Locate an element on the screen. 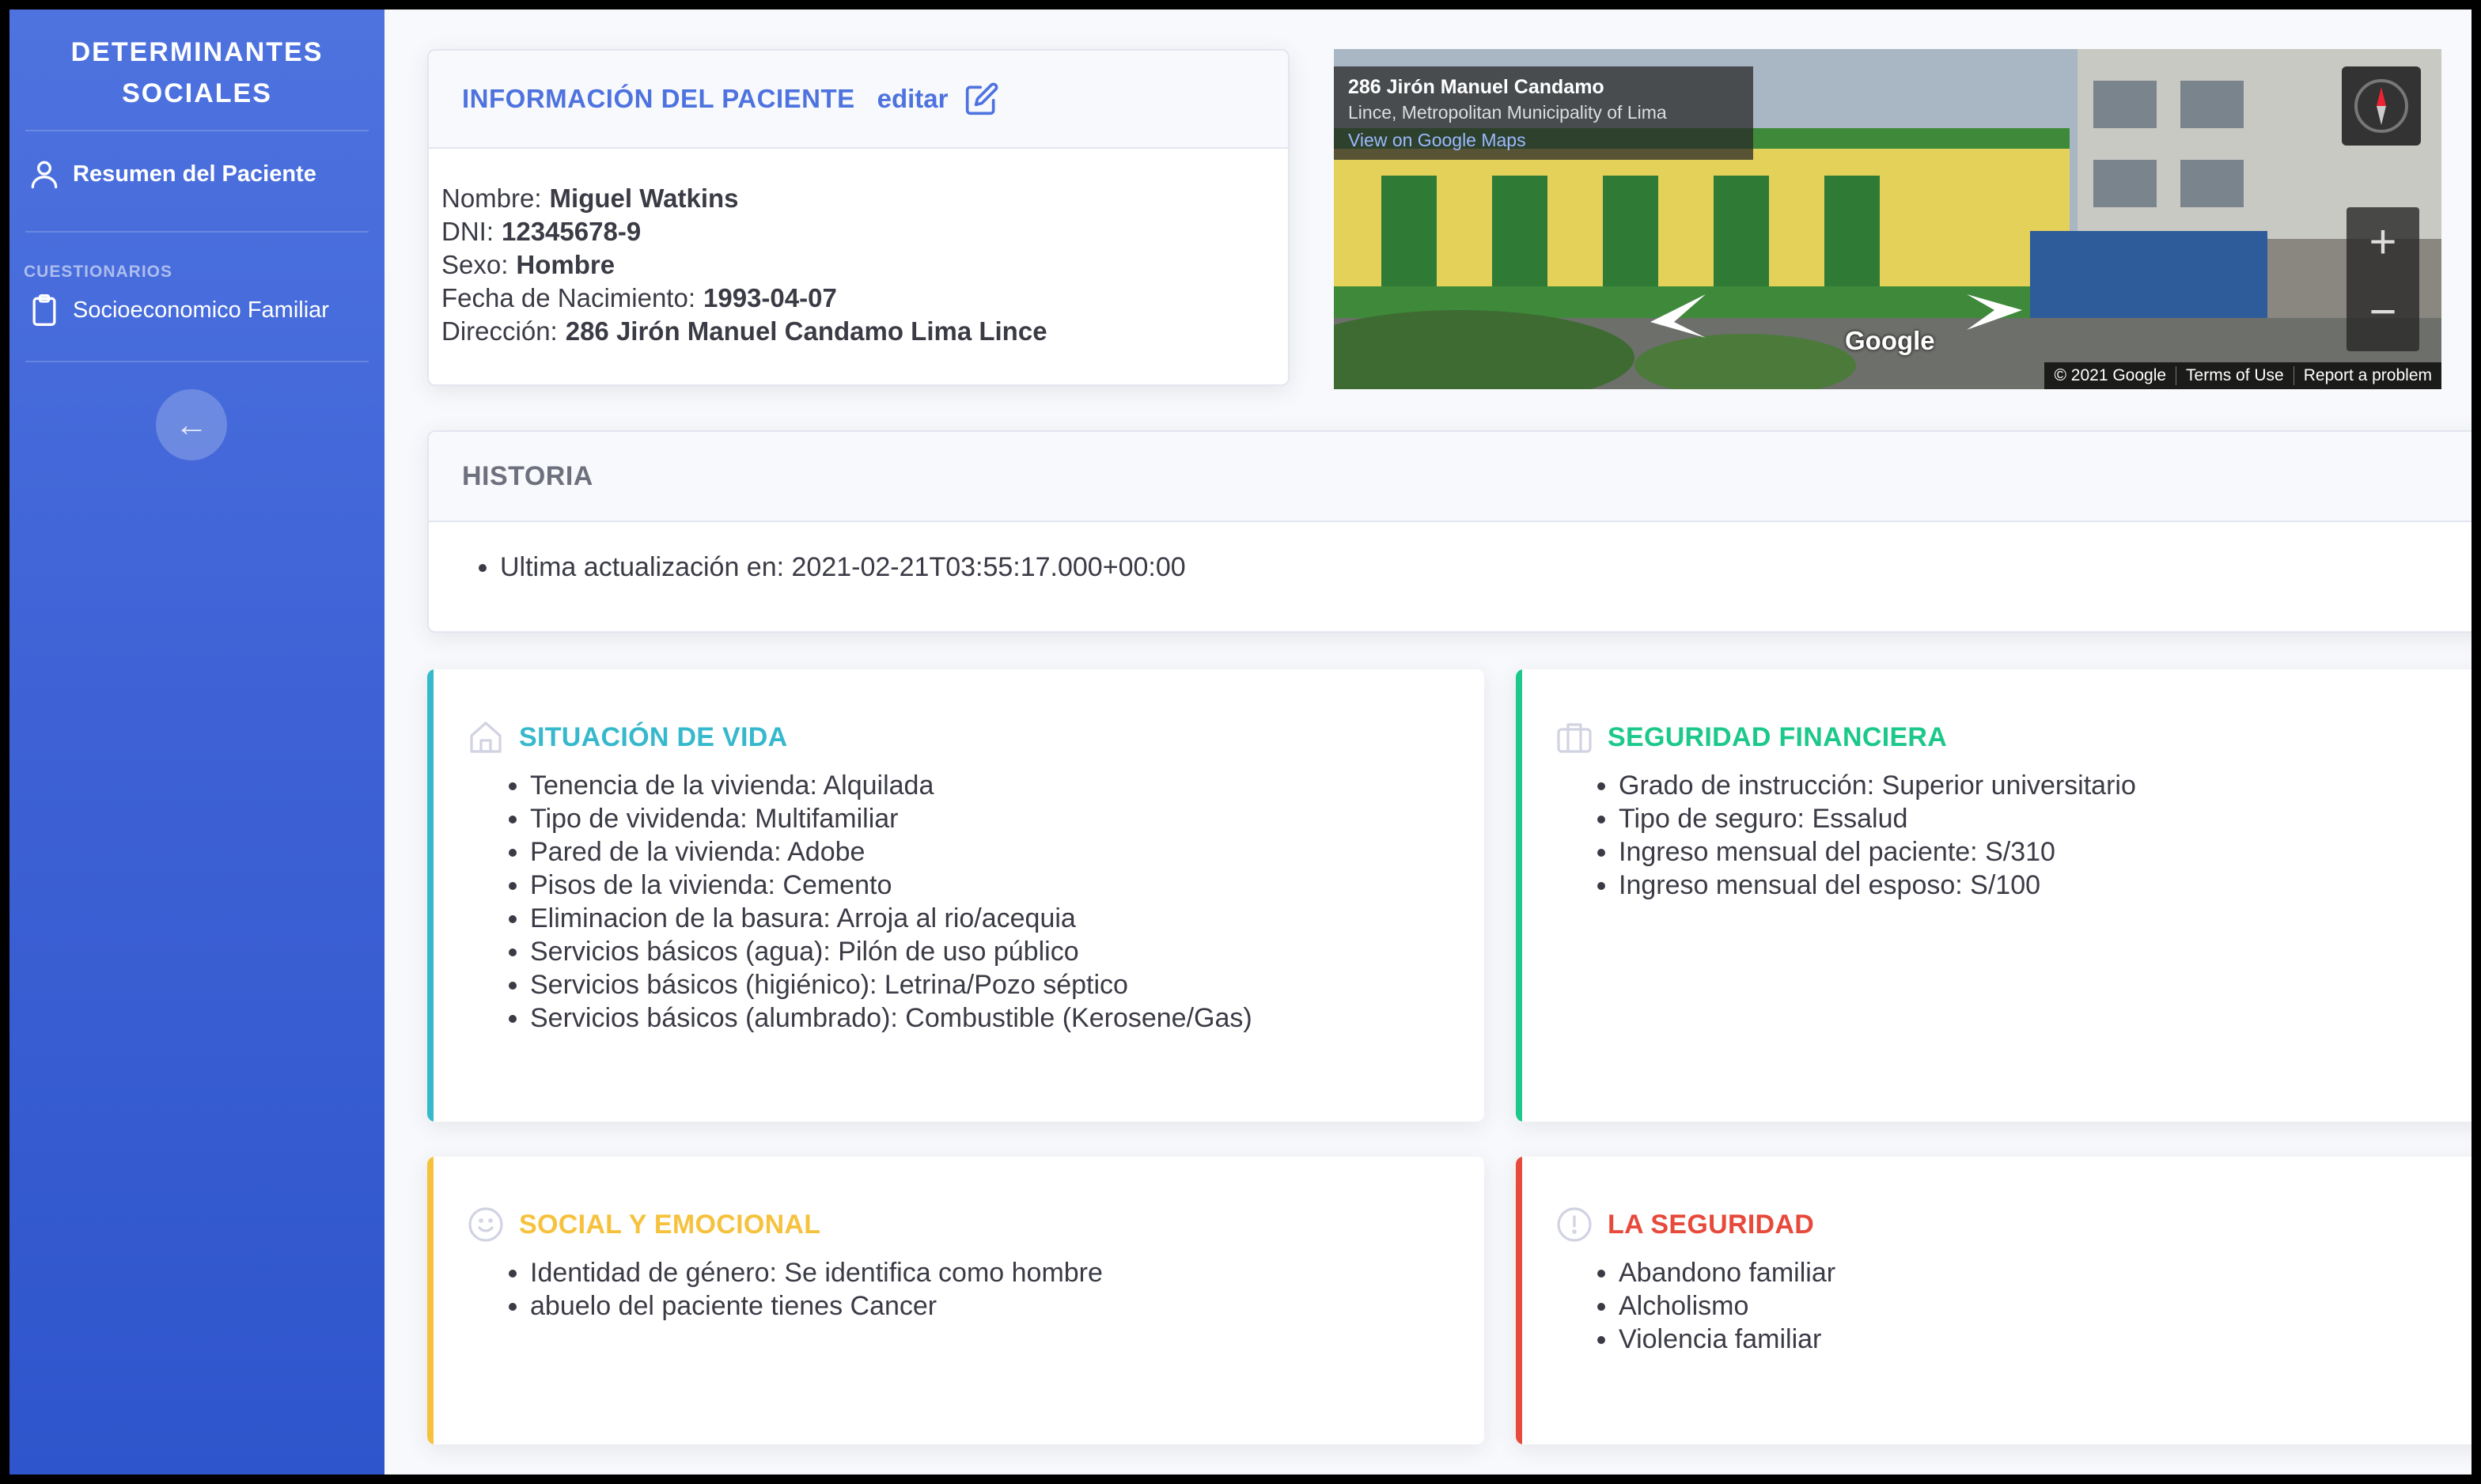  zoom-out-button: − is located at coordinates (2383, 311).